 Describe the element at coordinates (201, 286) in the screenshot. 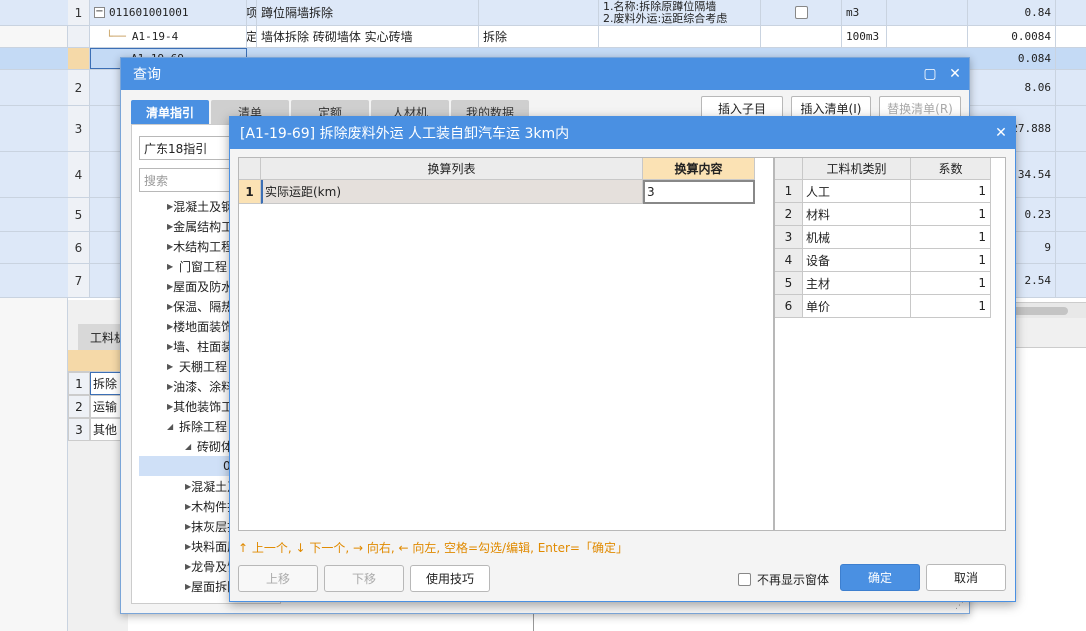

I see `tree-label: 屋面及防水工程` at that location.